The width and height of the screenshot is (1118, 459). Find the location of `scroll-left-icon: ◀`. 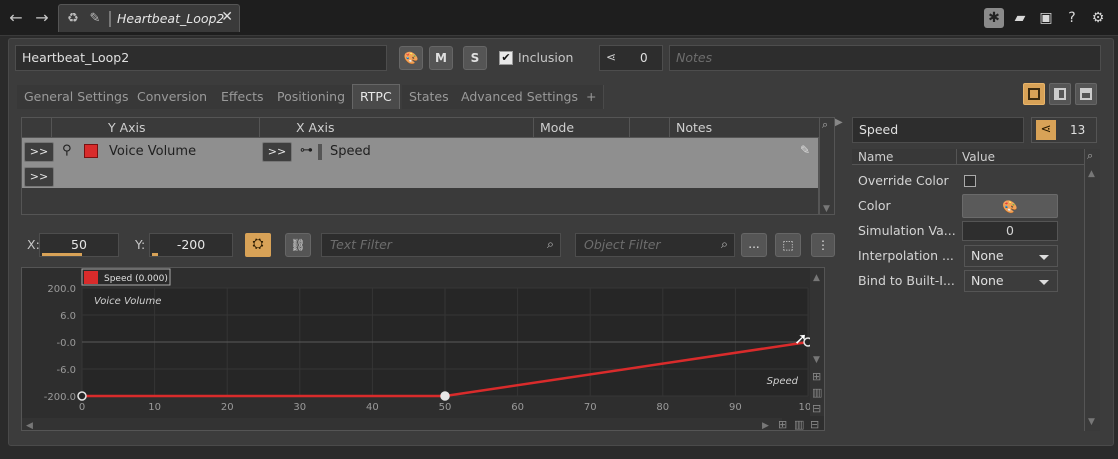

scroll-left-icon: ◀ is located at coordinates (29, 426).